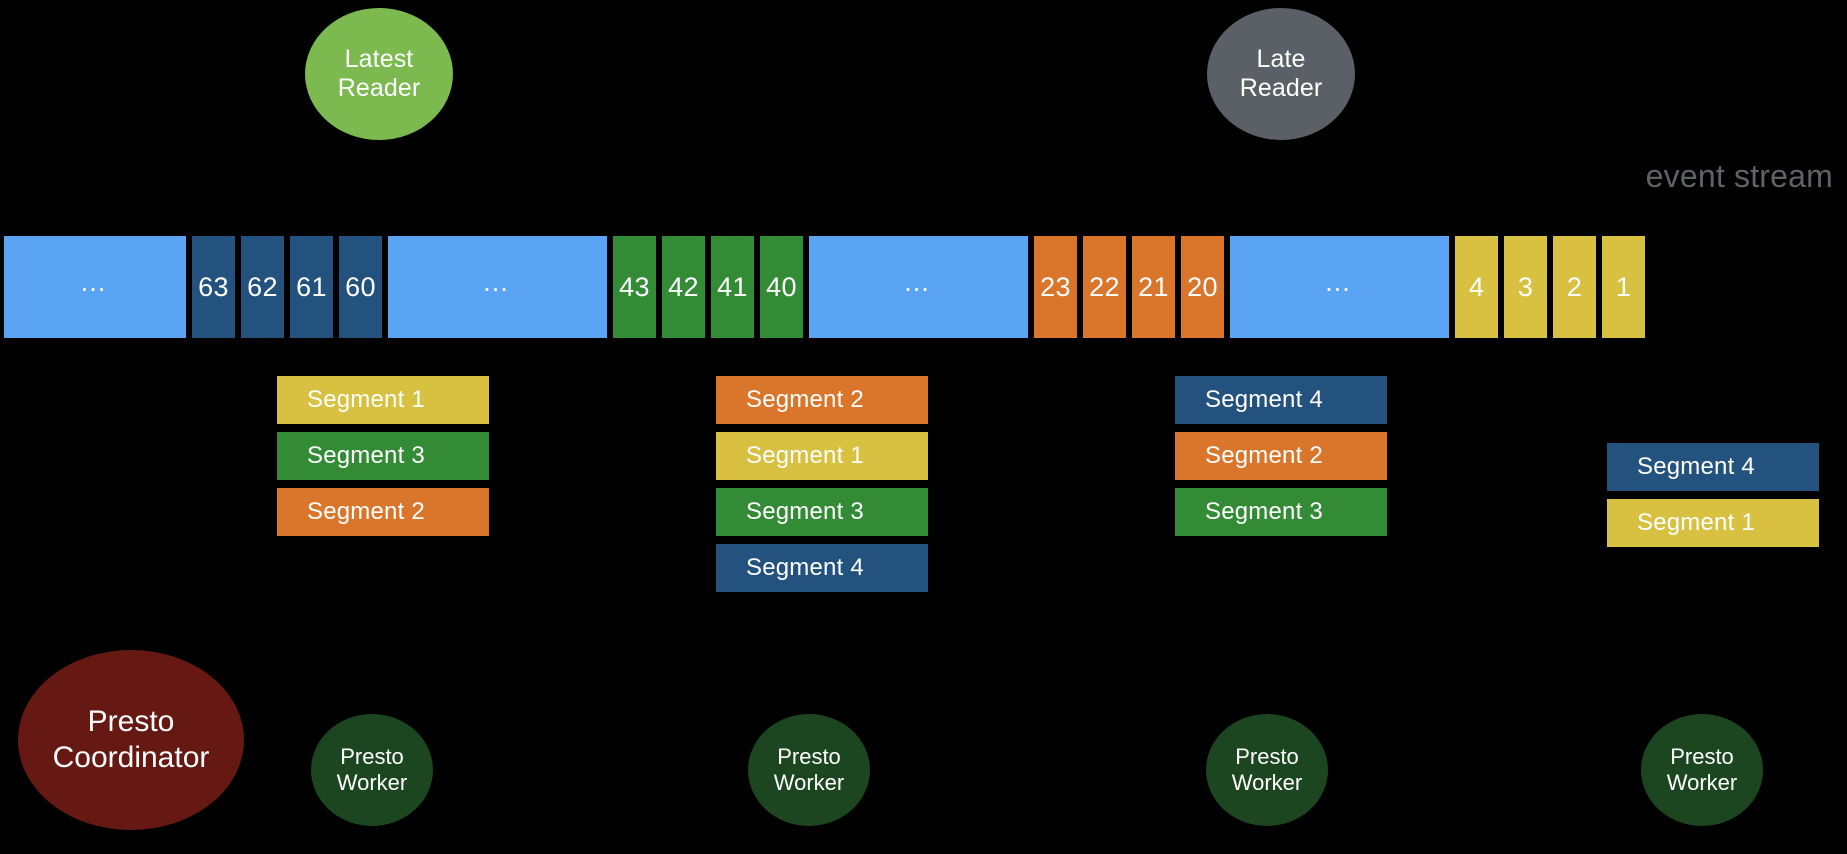 This screenshot has width=1847, height=854. Describe the element at coordinates (379, 58) in the screenshot. I see `latest-reader-label-line1: Latest` at that location.